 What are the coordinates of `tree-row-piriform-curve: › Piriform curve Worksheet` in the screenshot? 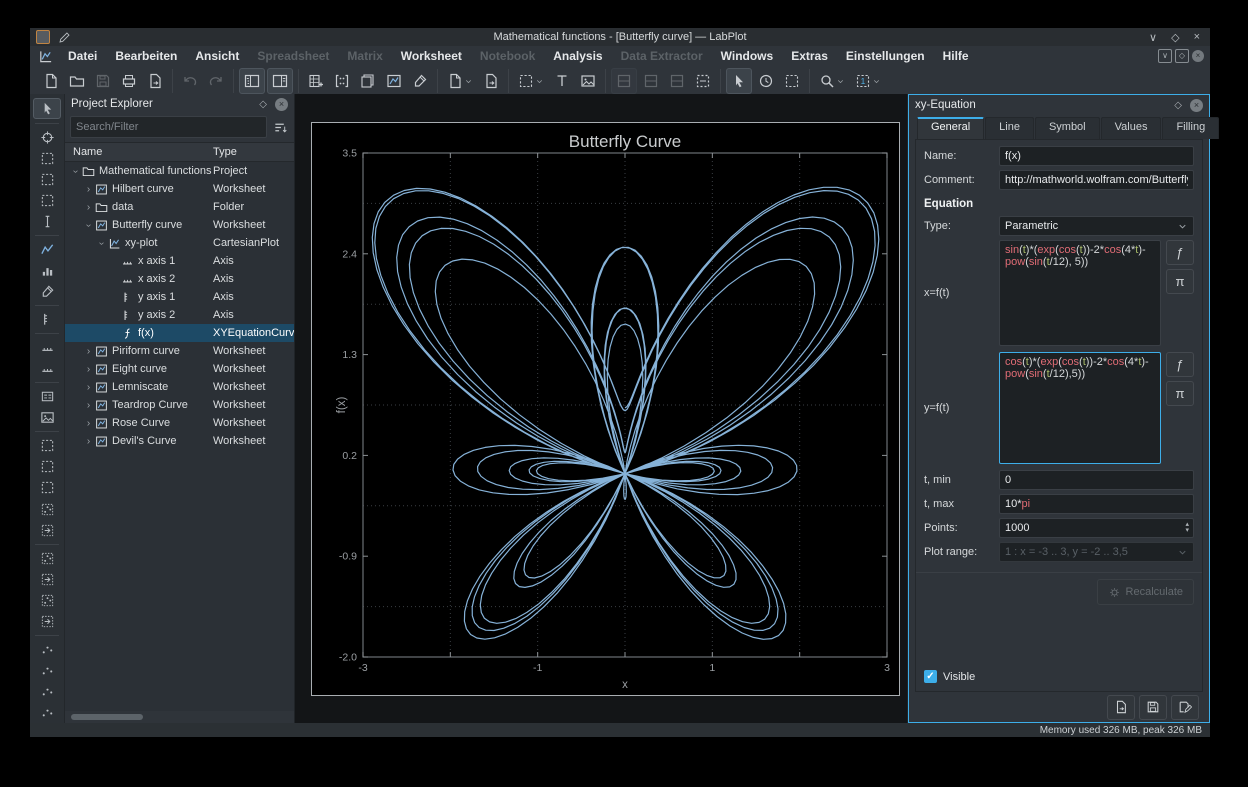 It's located at (179, 351).